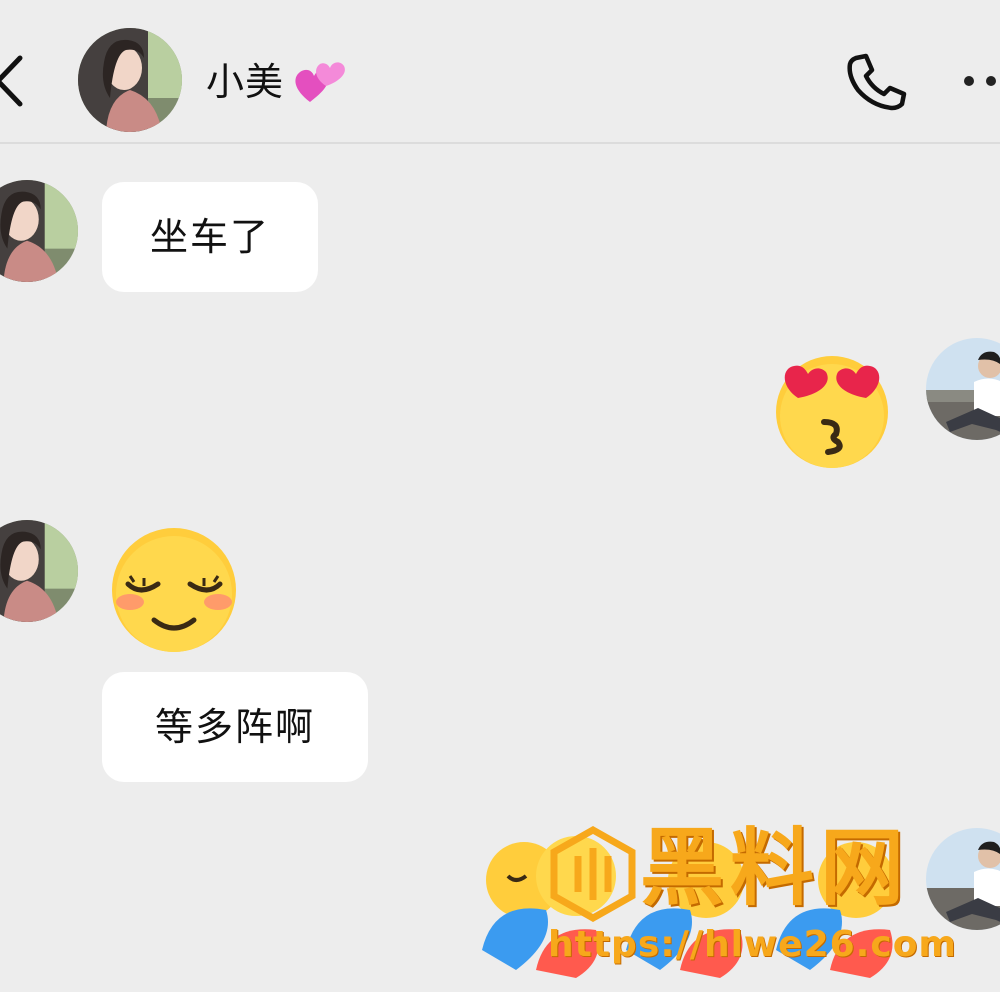 The image size is (1000, 992). Describe the element at coordinates (752, 944) in the screenshot. I see `watermark-url: https://hlwe26.com` at that location.